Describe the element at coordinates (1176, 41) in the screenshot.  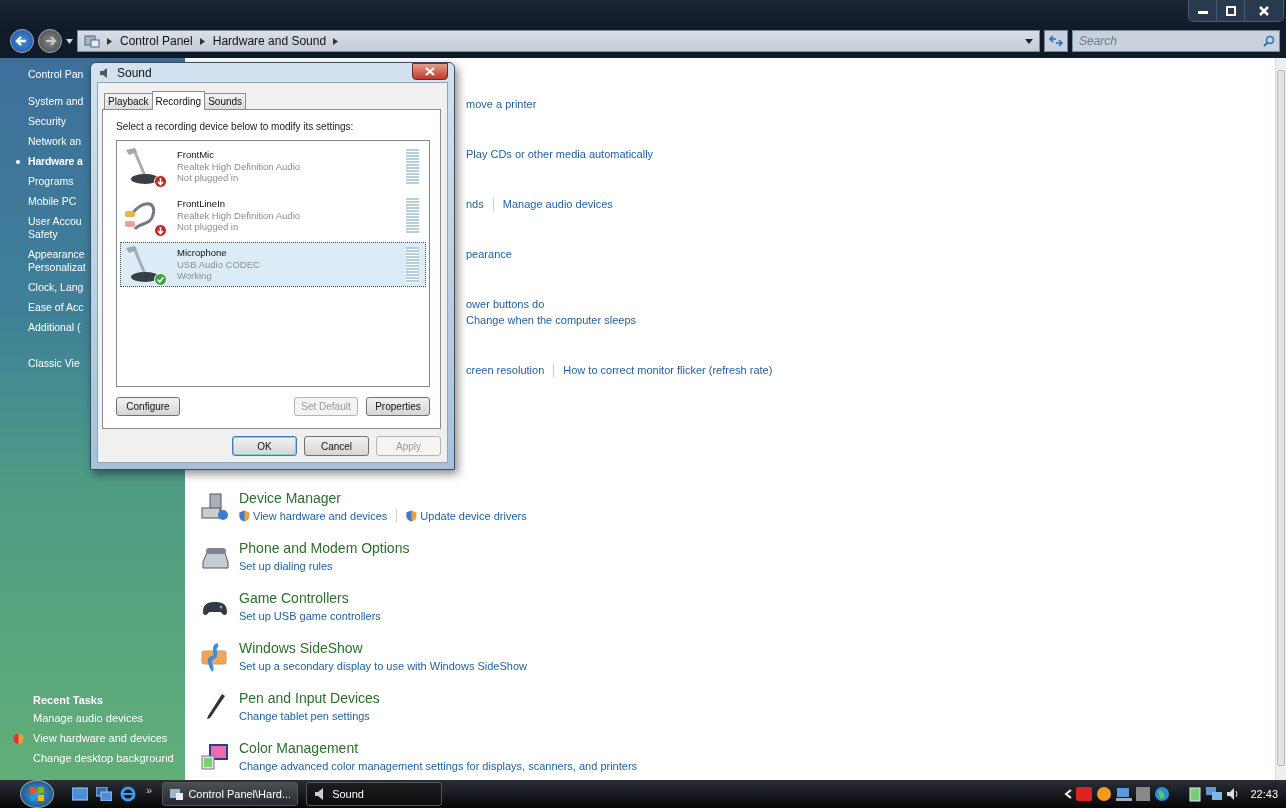
I see `search-field: Search` at that location.